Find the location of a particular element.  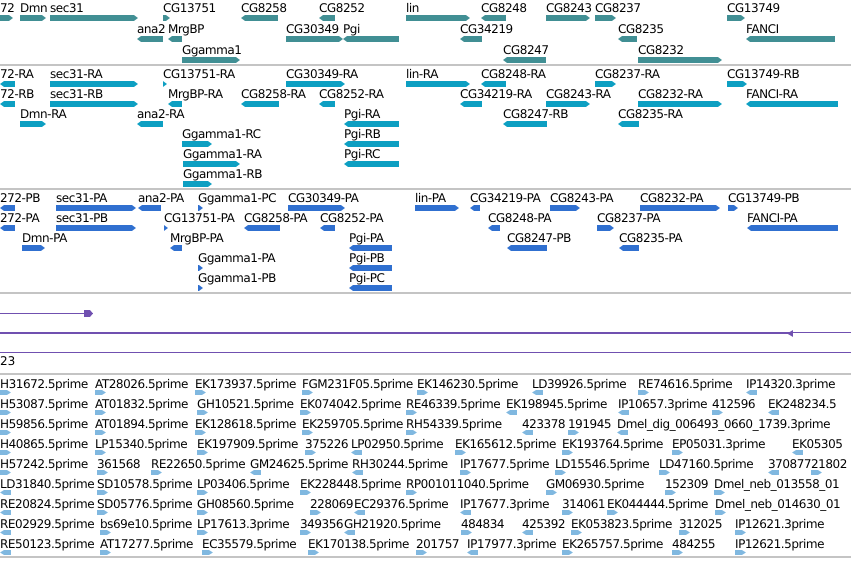

protein-label: CG8248-PA is located at coordinates (520, 218).